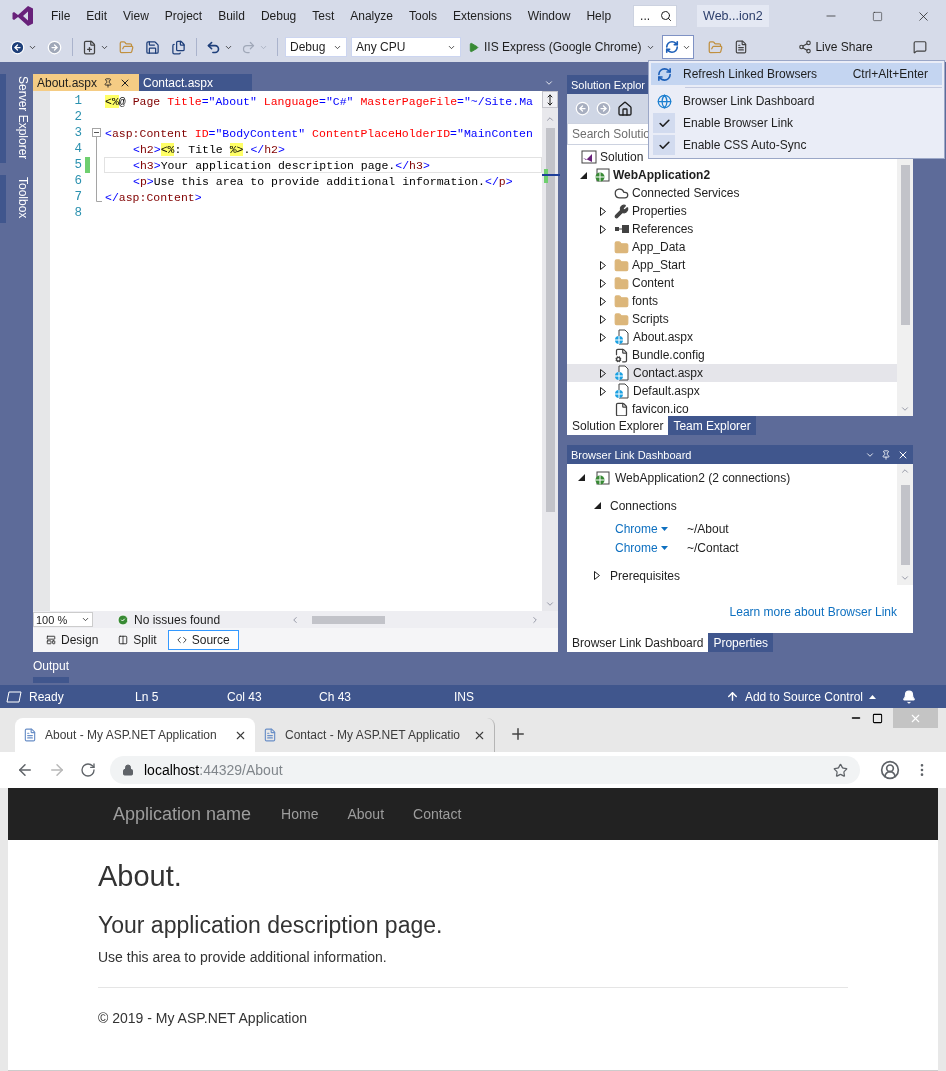 This screenshot has width=946, height=1071. Describe the element at coordinates (464, 696) in the screenshot. I see `status-text: INS` at that location.